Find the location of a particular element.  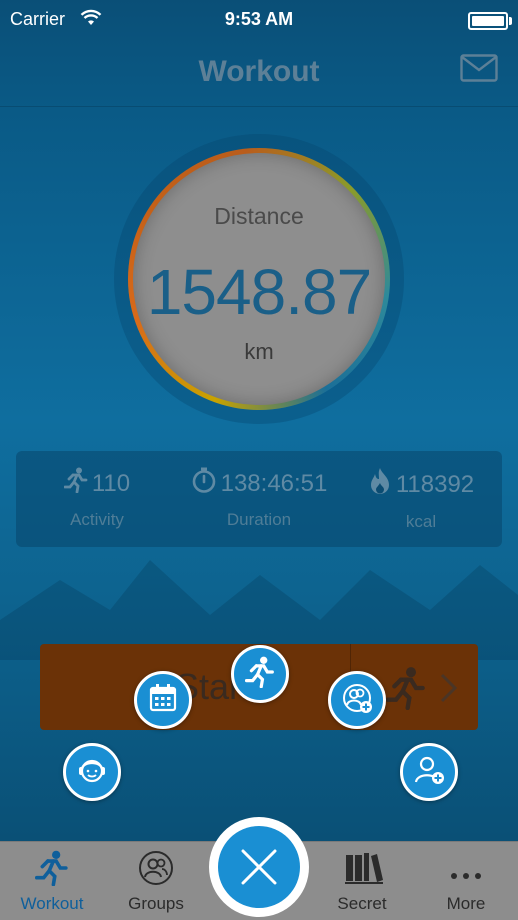

tab-secret: Secret is located at coordinates (362, 881).